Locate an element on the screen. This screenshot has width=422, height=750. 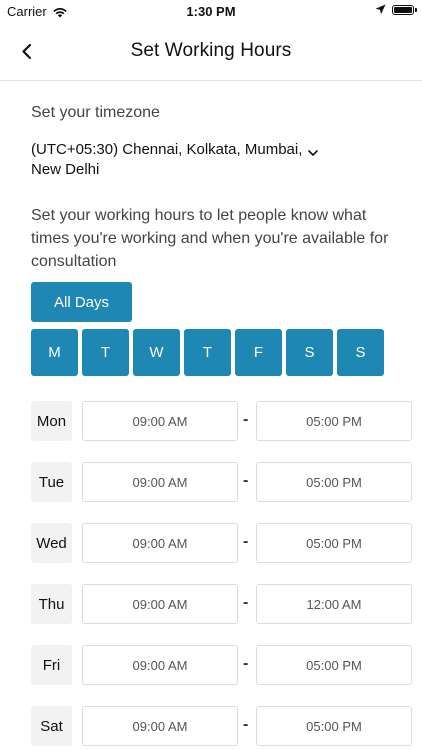
schedule-row-sat: Sat 09:00 AM - 05:00 PM is located at coordinates (222, 726).